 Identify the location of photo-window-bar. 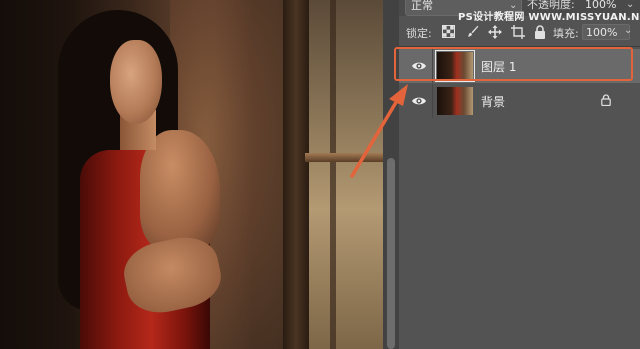
(333, 174).